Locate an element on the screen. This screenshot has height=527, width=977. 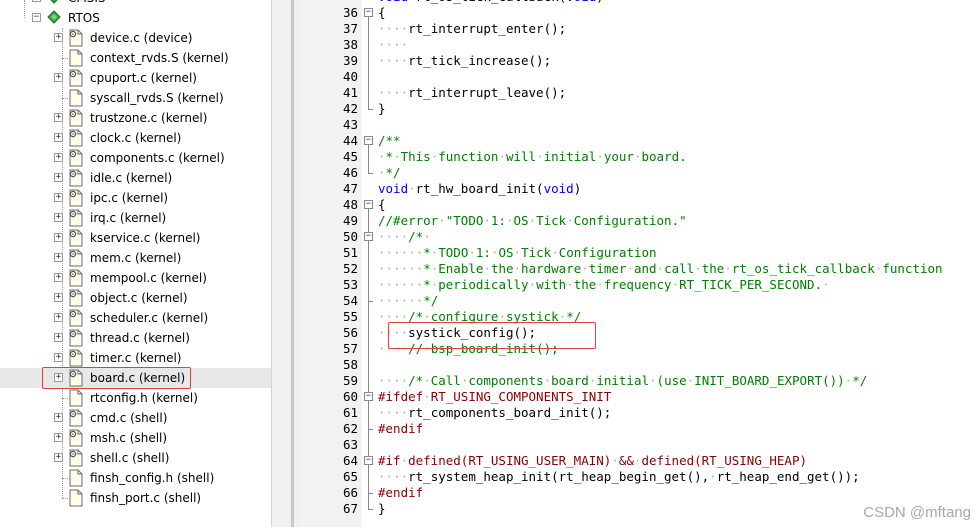
tree-item-label: kservice.c (kernel) is located at coordinates (145, 238).